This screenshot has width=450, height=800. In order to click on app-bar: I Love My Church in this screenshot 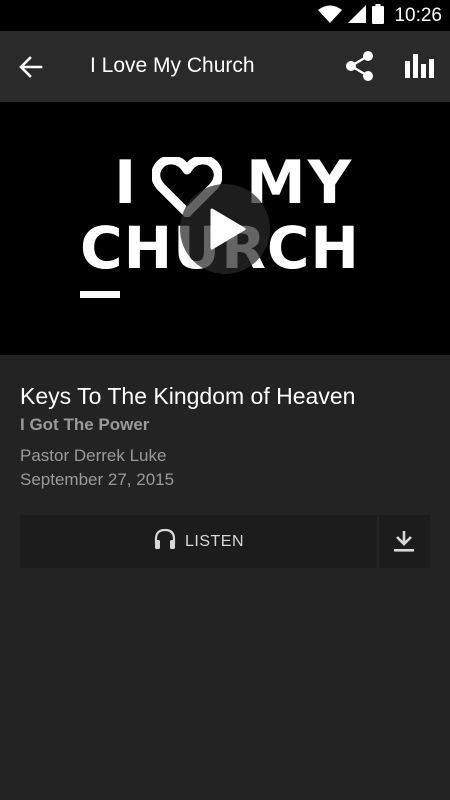, I will do `click(225, 66)`.